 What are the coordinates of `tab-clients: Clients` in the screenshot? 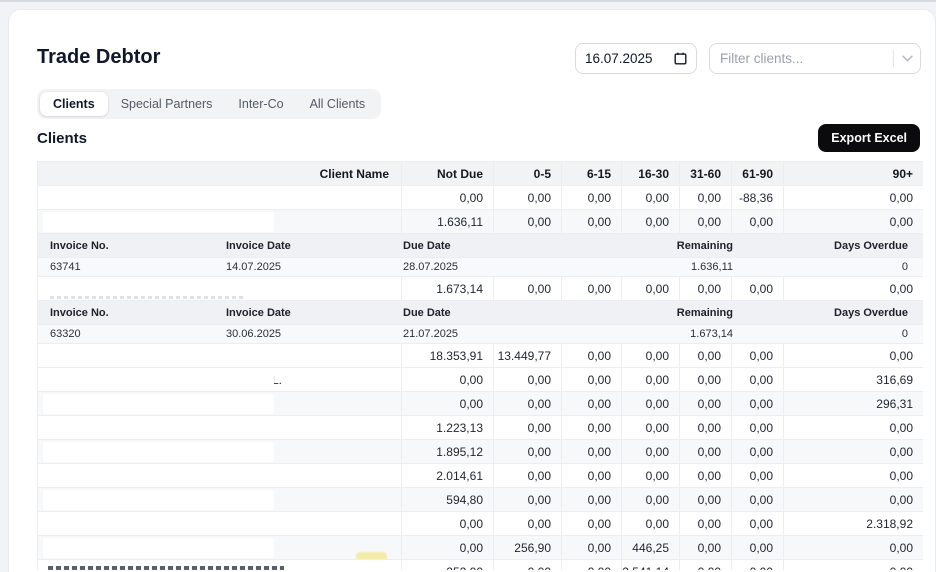 It's located at (74, 104).